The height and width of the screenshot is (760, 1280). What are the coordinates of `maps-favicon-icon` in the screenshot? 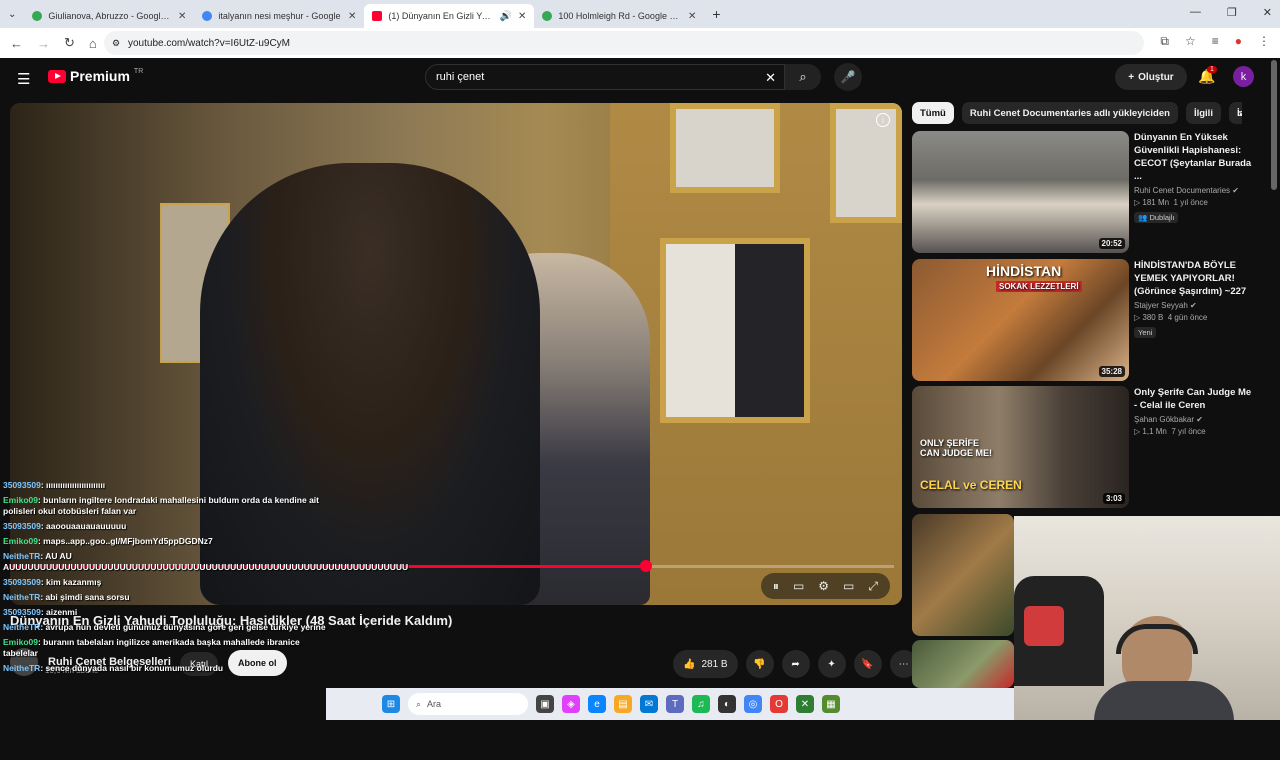 It's located at (37, 16).